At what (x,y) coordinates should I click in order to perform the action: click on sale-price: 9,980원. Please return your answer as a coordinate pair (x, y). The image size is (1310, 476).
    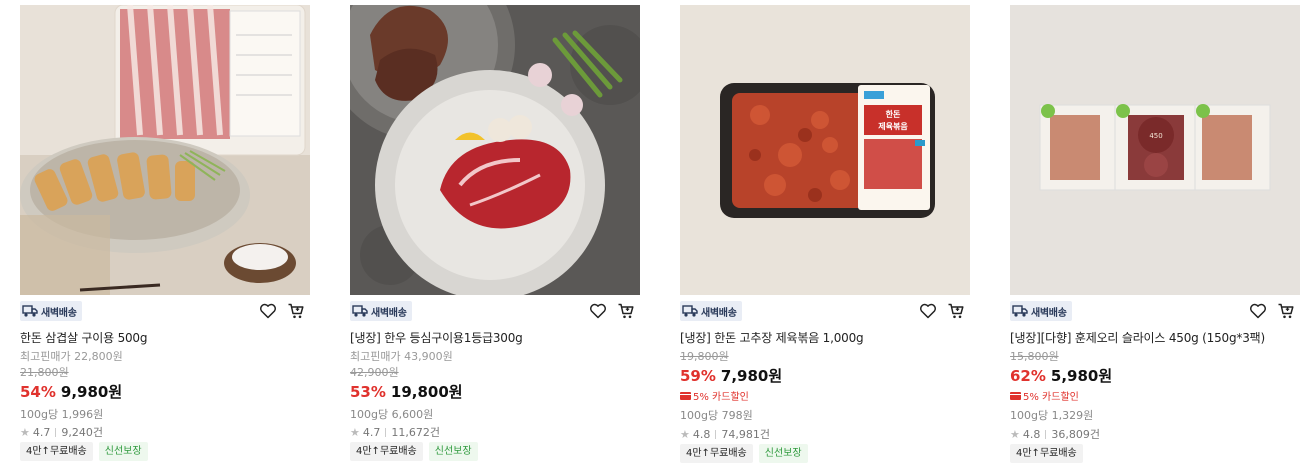
    Looking at the image, I should click on (91, 392).